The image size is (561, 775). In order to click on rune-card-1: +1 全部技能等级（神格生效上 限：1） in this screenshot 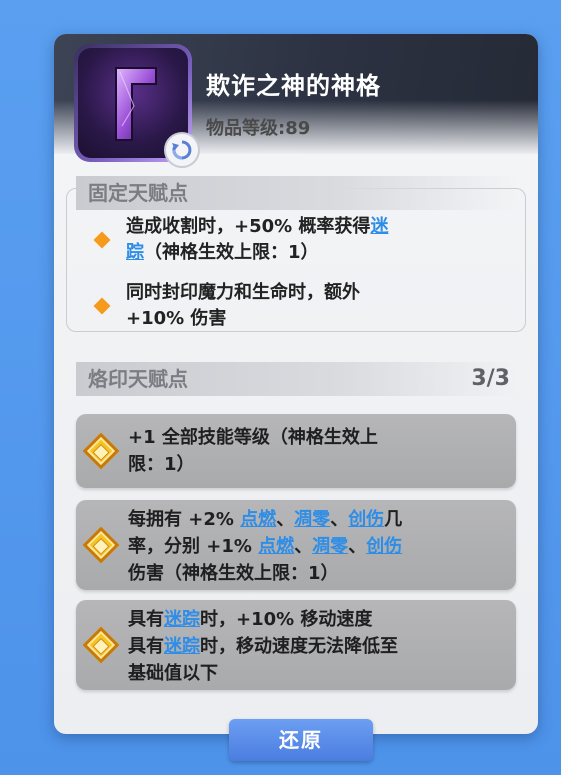, I will do `click(296, 451)`.